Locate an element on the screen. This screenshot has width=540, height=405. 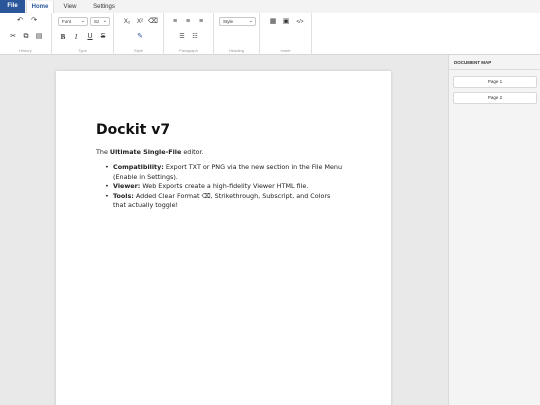
paste-icon: ▤ is located at coordinates (39, 37).